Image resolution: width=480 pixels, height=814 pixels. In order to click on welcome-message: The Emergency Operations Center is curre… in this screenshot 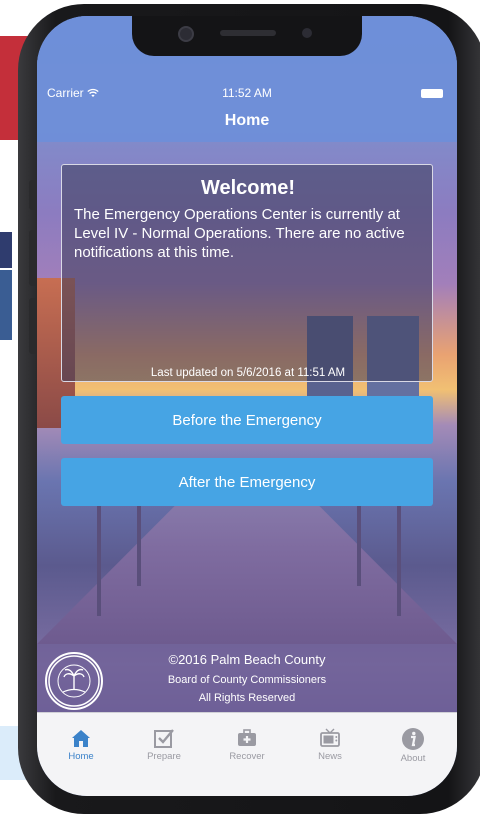, I will do `click(239, 233)`.